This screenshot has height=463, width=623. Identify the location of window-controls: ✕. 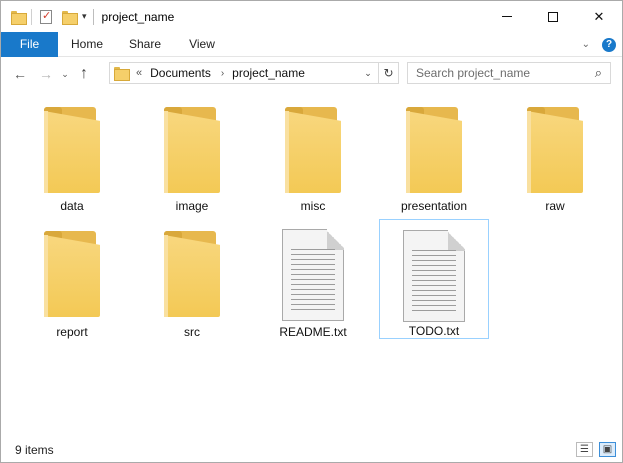
(553, 16).